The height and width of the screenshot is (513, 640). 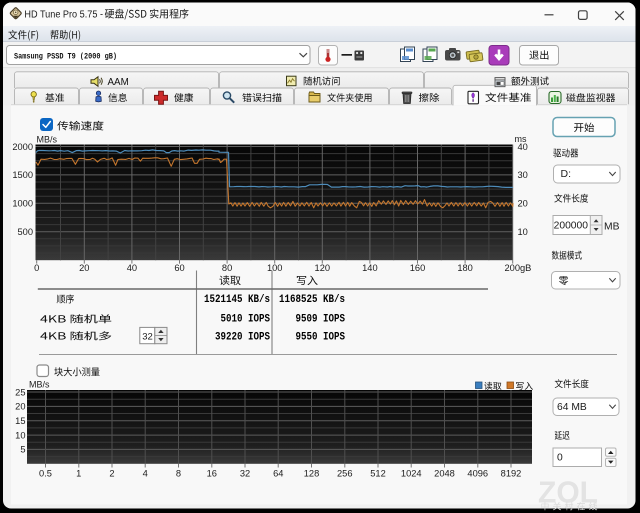 What do you see at coordinates (345, 473) in the screenshot?
I see `svg-text: 256` at bounding box center [345, 473].